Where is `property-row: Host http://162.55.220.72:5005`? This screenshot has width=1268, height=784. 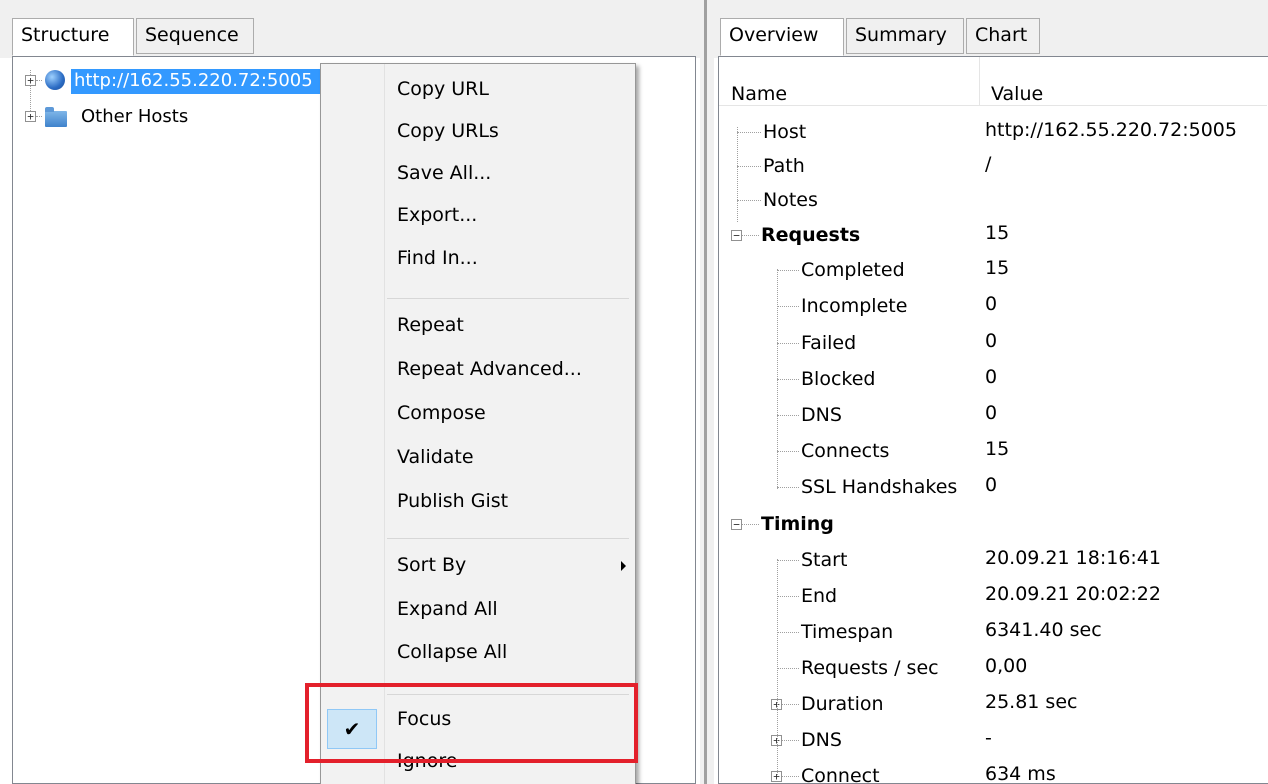
property-row: Host http://162.55.220.72:5005 is located at coordinates (993, 137).